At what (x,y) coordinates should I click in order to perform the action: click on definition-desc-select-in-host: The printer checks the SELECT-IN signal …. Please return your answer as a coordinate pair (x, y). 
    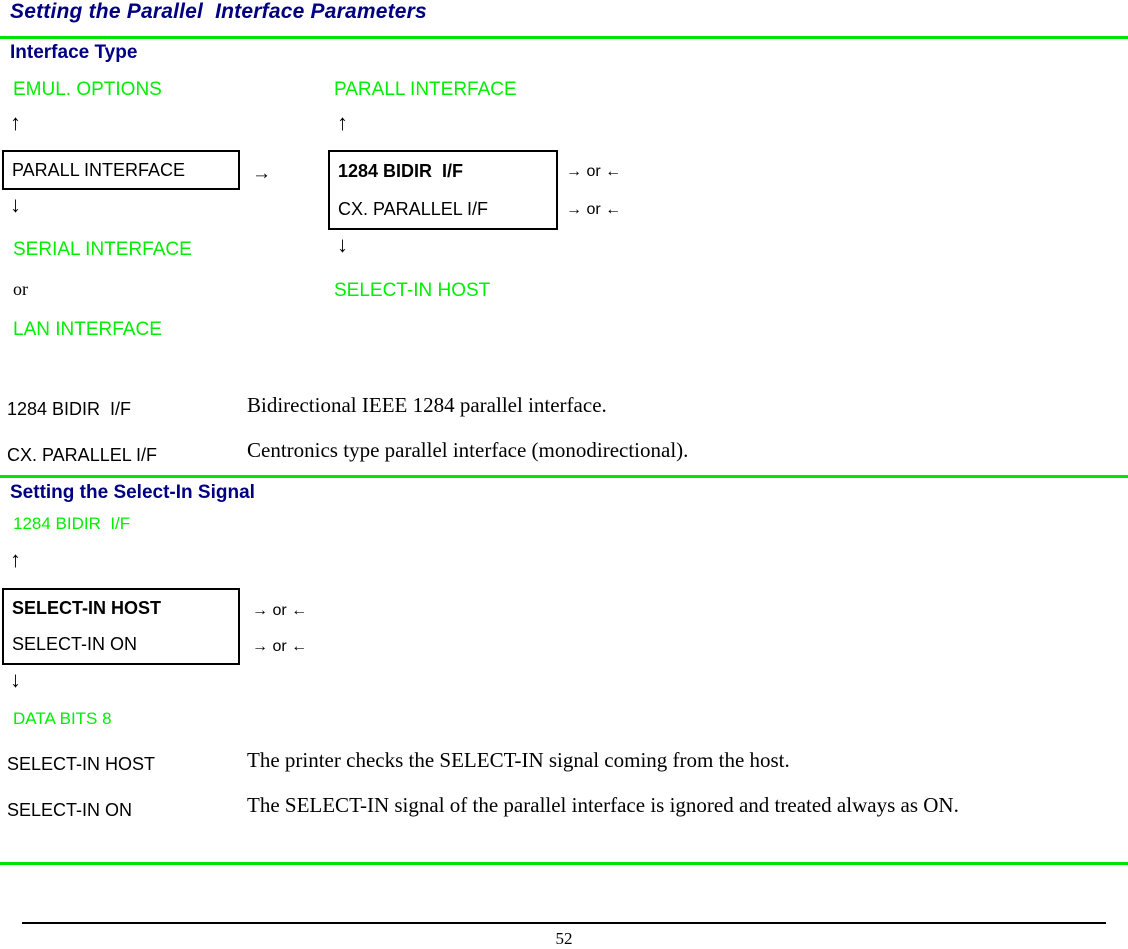
    Looking at the image, I should click on (518, 760).